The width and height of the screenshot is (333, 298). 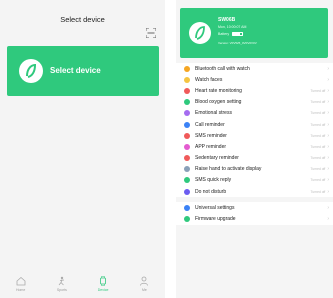 I want to click on heart-icon, so click(x=187, y=90).